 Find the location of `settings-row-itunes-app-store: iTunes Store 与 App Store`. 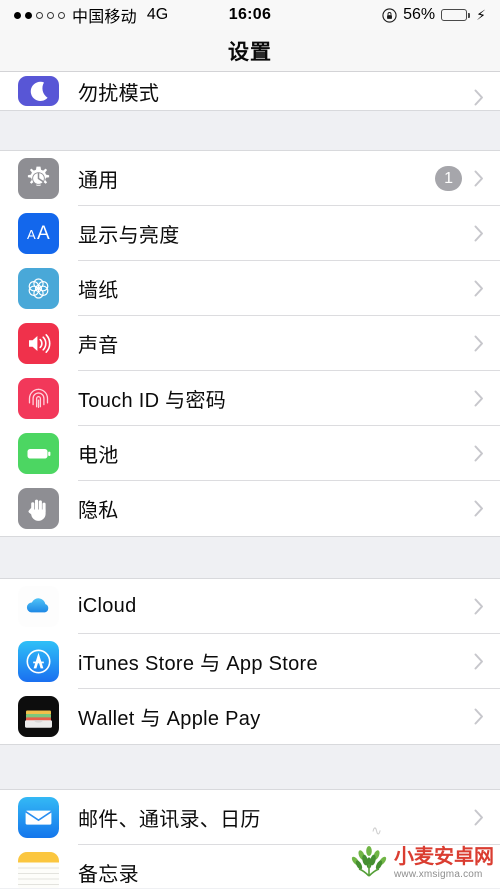

settings-row-itunes-app-store: iTunes Store 与 App Store is located at coordinates (250, 661).